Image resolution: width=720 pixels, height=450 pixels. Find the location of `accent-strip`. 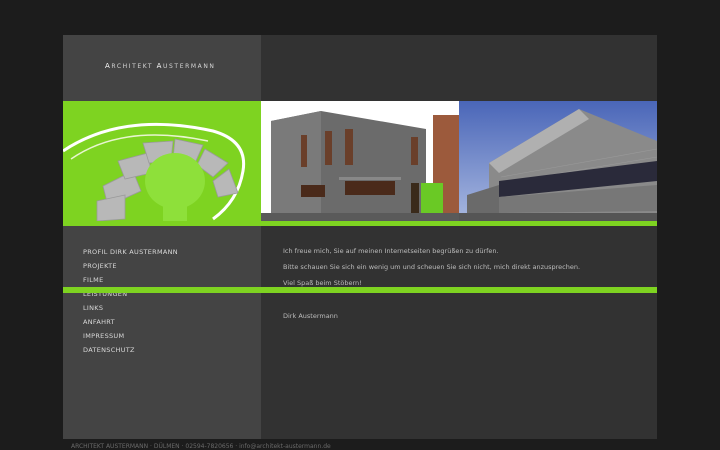

accent-strip is located at coordinates (360, 290).